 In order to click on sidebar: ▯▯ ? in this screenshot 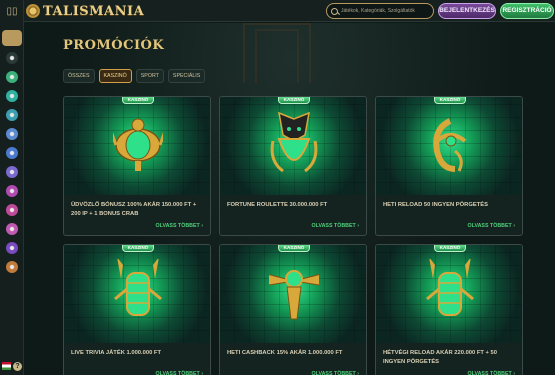, I will do `click(12, 187)`.